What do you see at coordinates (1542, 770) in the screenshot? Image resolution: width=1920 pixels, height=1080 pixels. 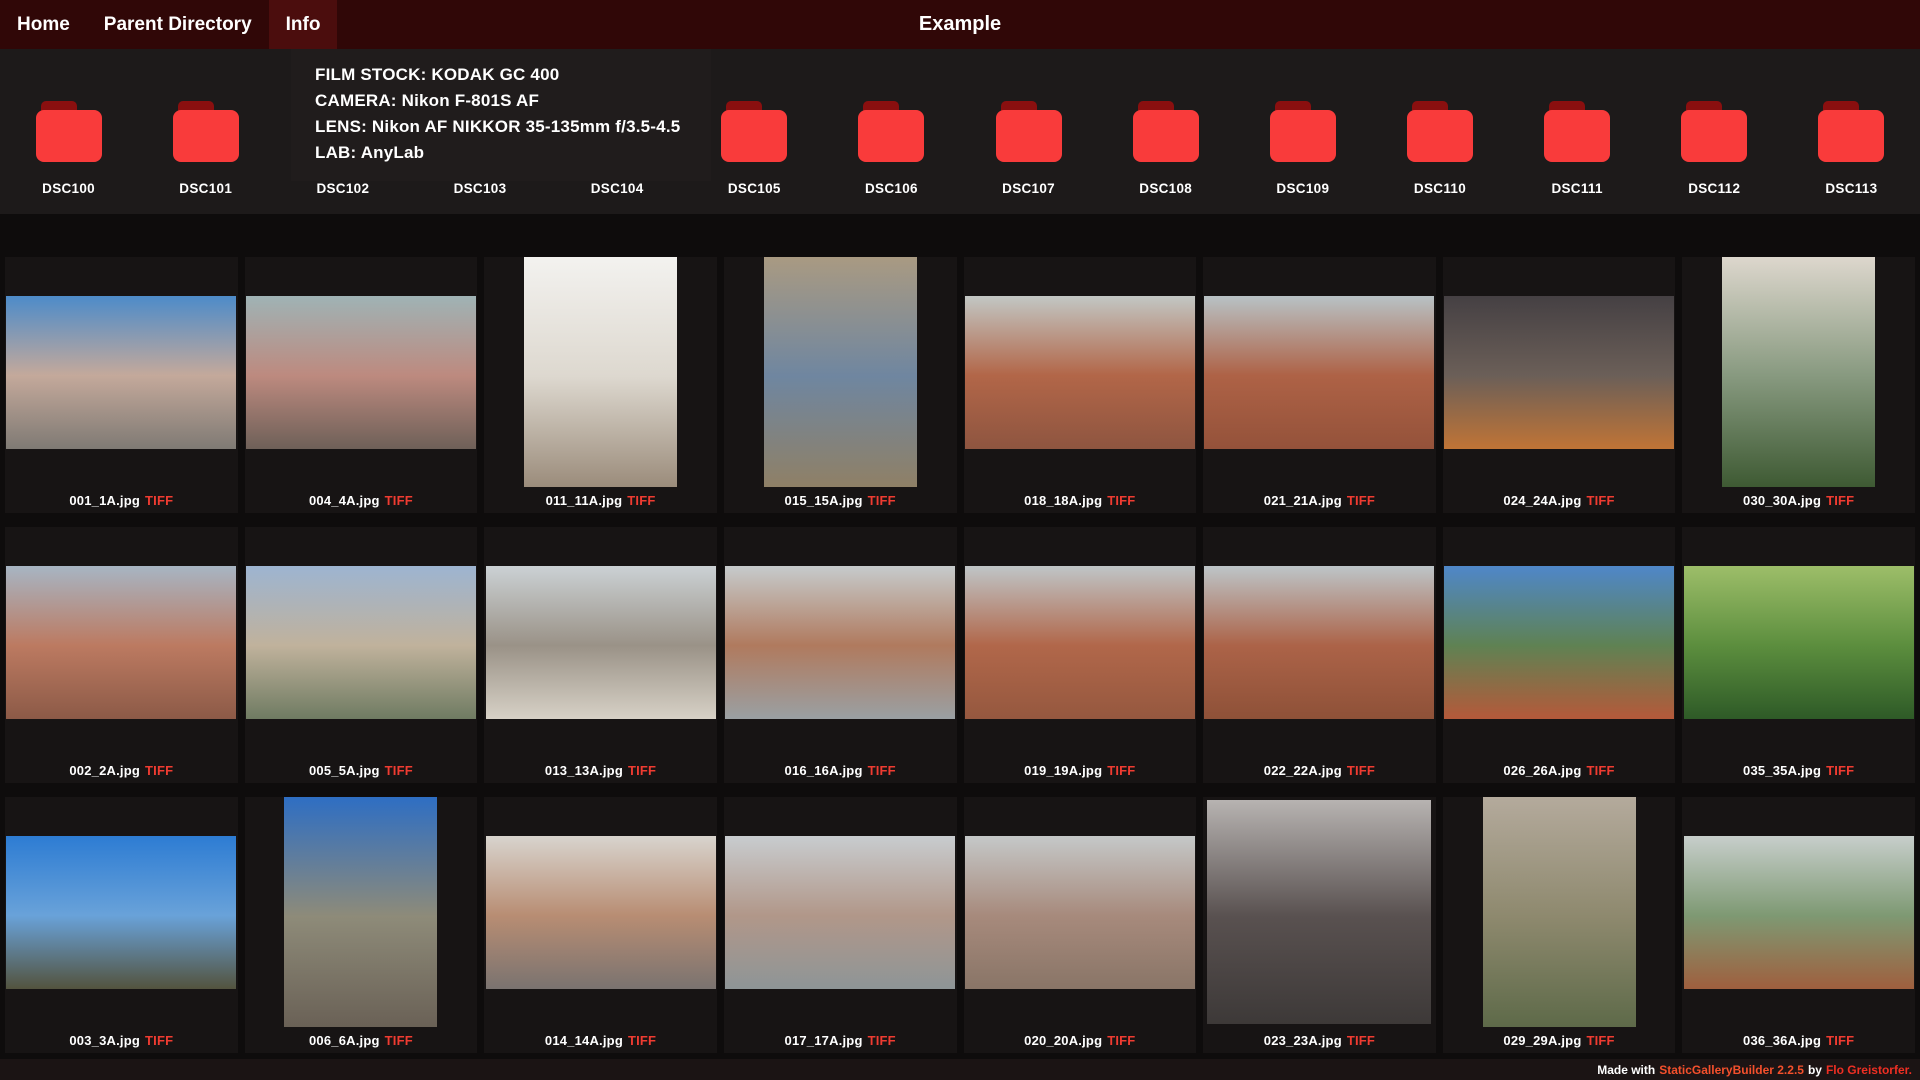 I see `photo-filename-link: 026_26A.jpg` at bounding box center [1542, 770].